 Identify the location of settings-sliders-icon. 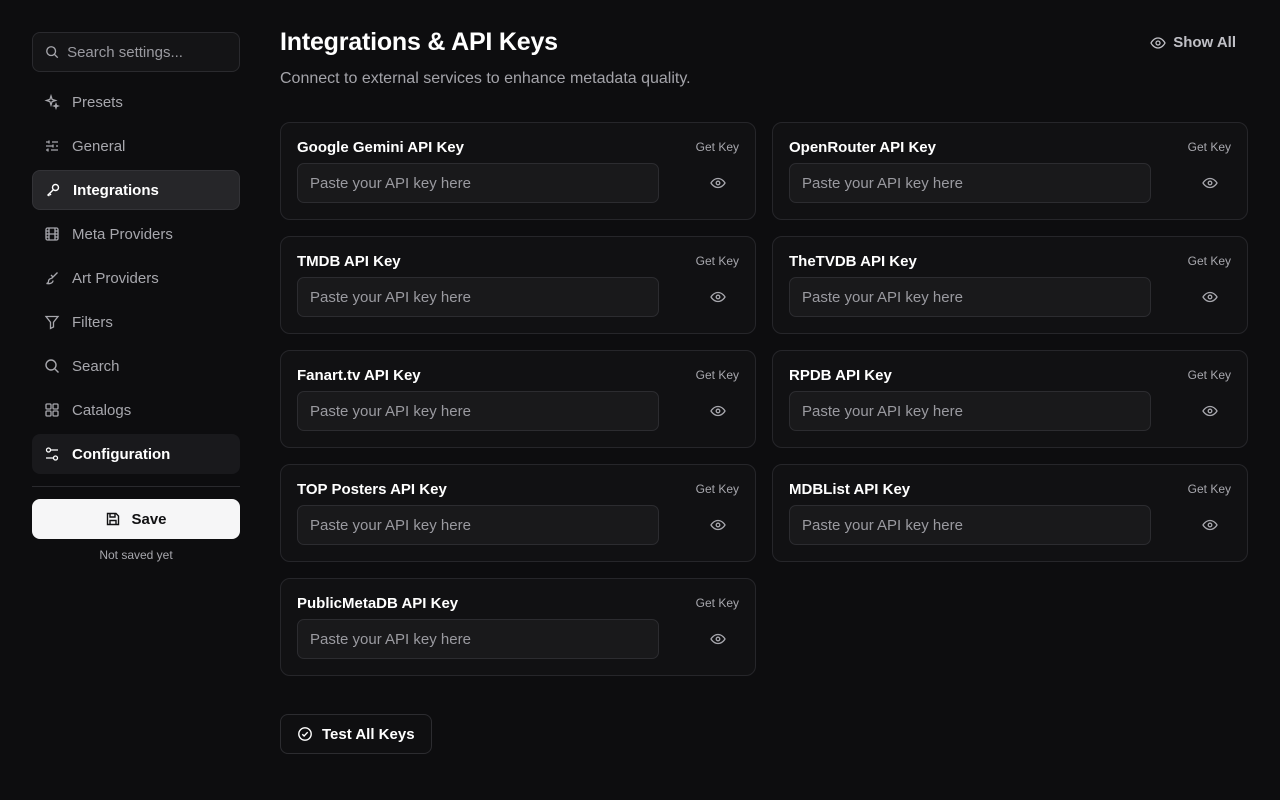
(52, 454).